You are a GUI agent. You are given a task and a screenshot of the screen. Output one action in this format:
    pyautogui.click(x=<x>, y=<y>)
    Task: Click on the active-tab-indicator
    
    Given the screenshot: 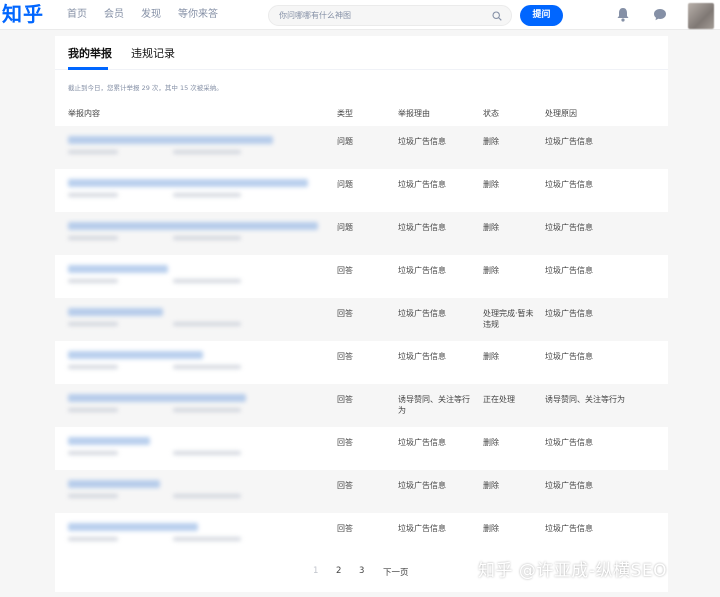 What is the action you would take?
    pyautogui.click(x=88, y=68)
    